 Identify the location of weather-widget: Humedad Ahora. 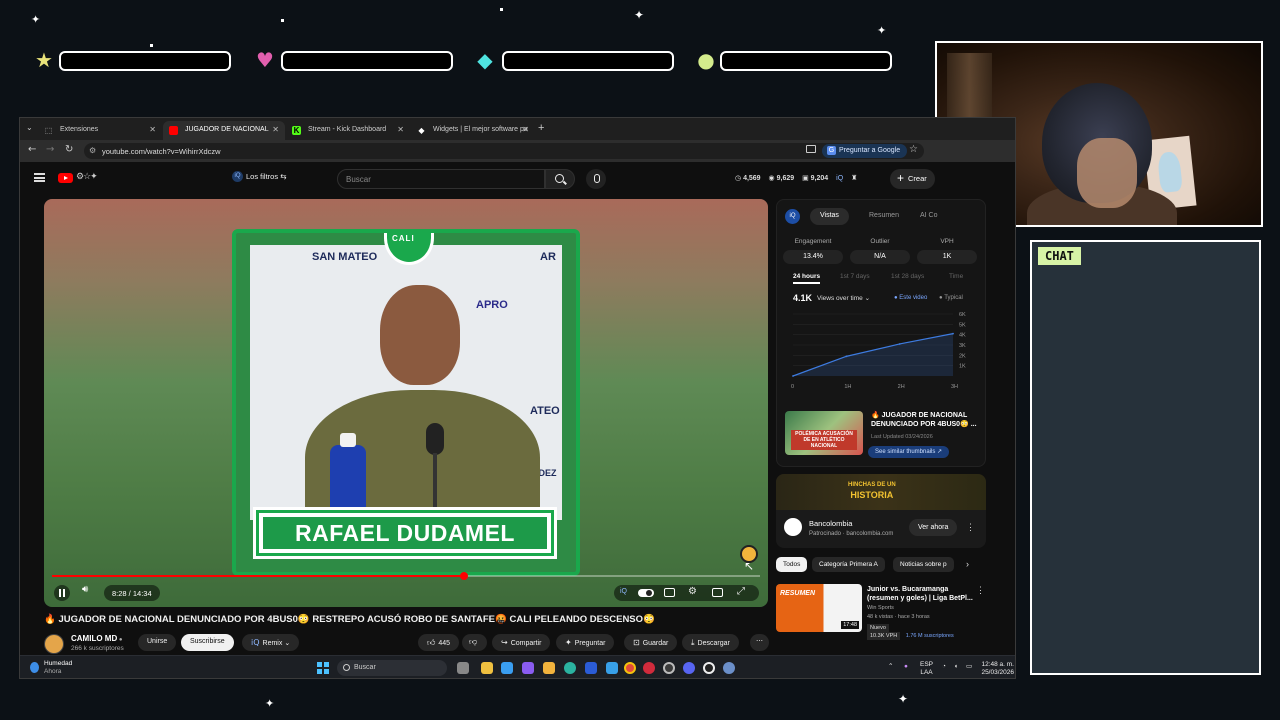
(51, 668).